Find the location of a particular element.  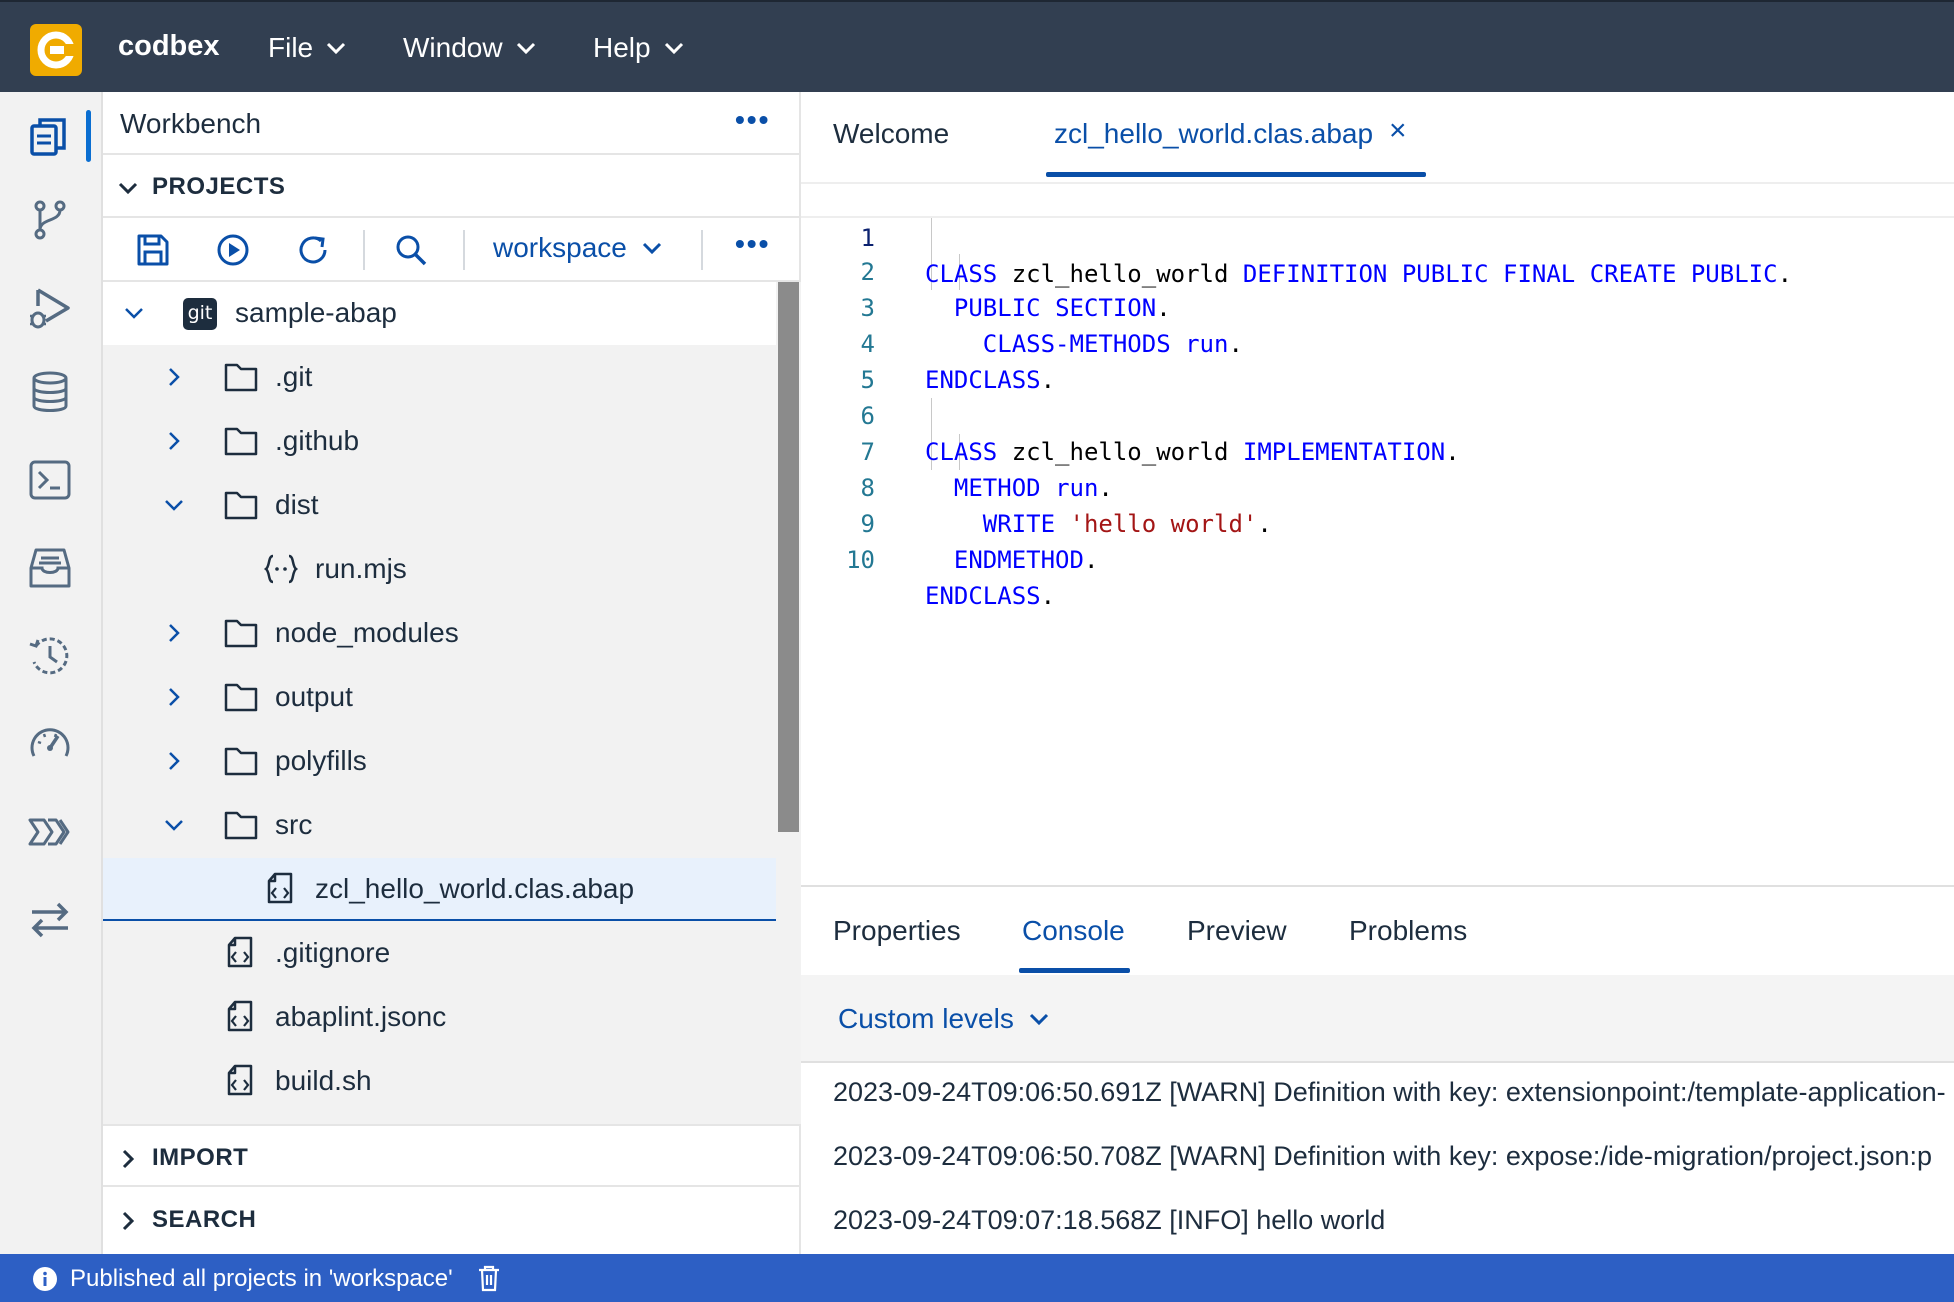

terminal-icon is located at coordinates (50, 480).